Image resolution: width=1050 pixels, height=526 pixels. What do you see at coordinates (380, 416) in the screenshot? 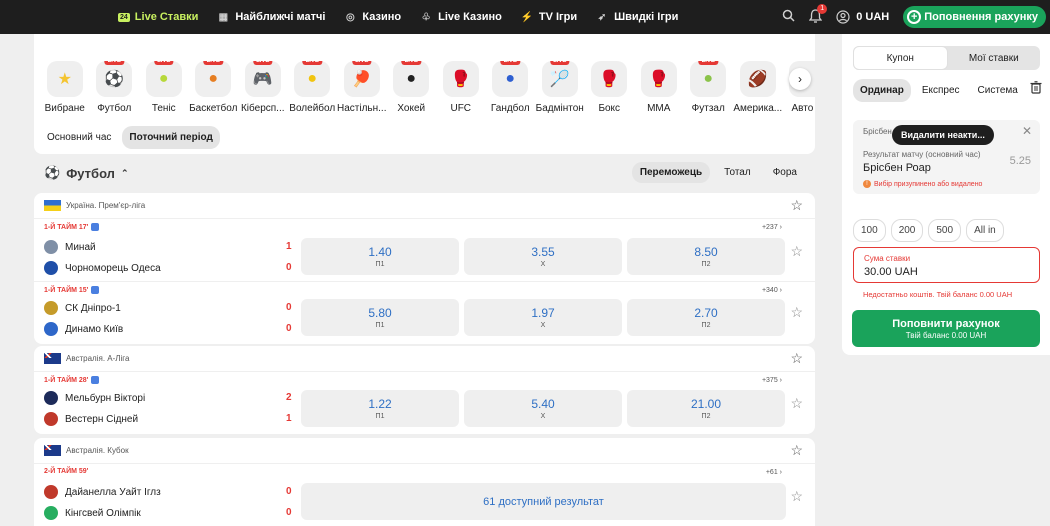
I see `odd-label: П1` at bounding box center [380, 416].